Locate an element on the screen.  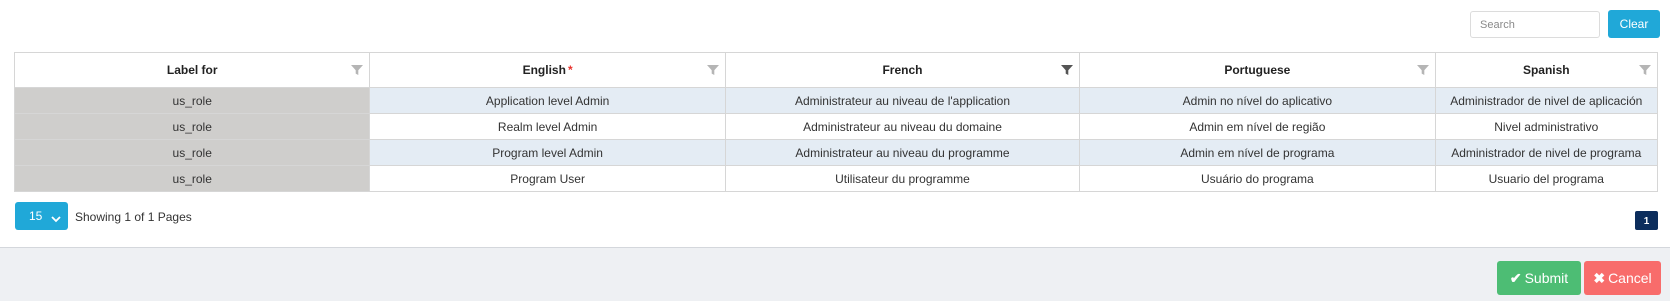
column-header-french: French is located at coordinates (902, 70).